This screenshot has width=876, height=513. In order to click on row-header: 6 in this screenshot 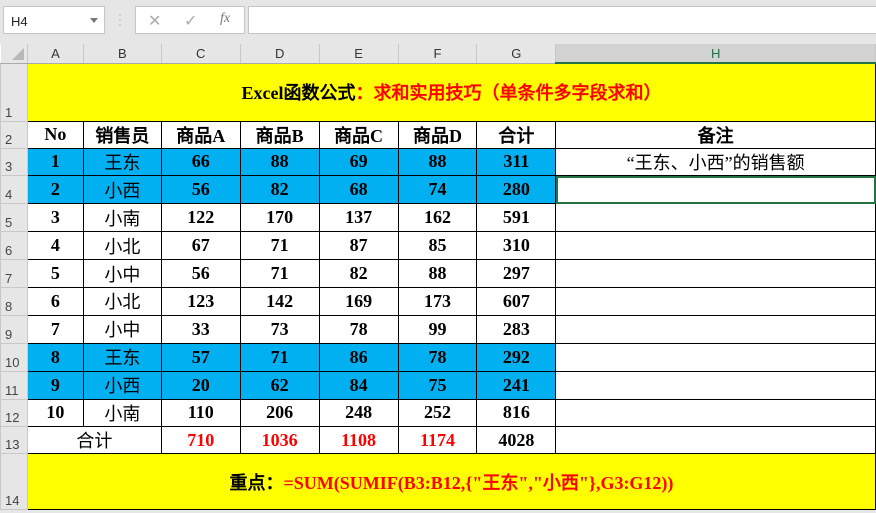, I will do `click(14, 246)`.